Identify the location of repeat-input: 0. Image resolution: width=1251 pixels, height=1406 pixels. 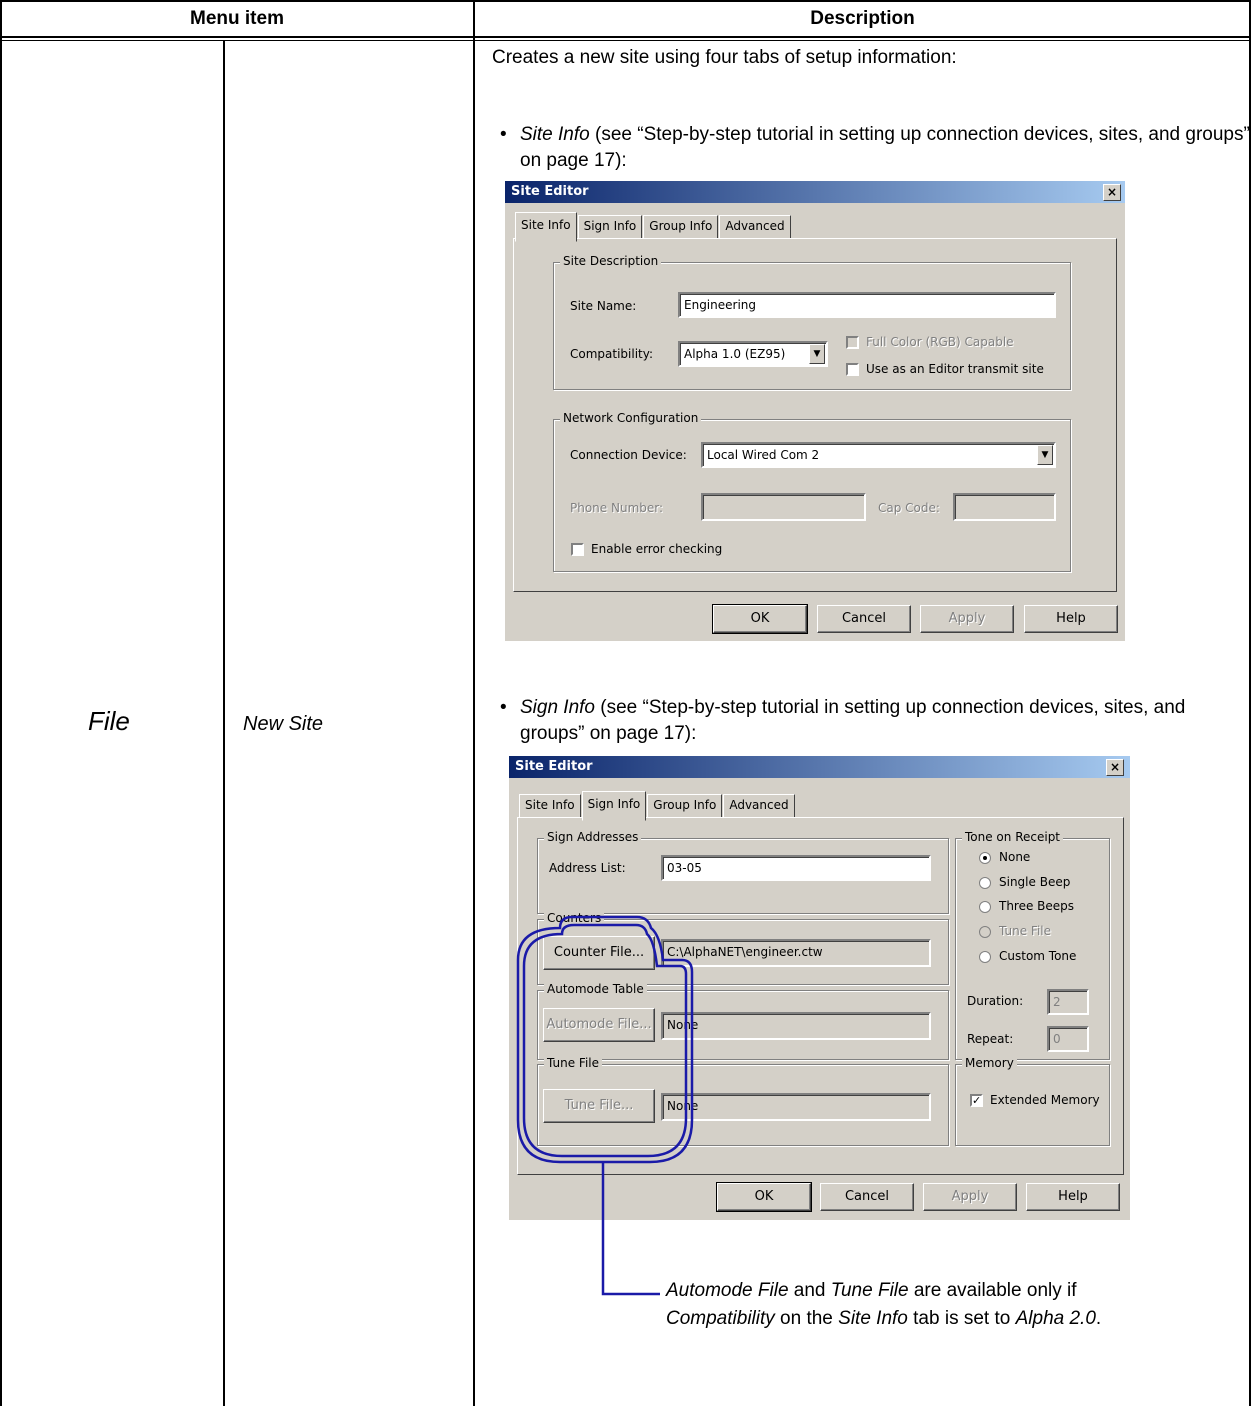
(1068, 1039).